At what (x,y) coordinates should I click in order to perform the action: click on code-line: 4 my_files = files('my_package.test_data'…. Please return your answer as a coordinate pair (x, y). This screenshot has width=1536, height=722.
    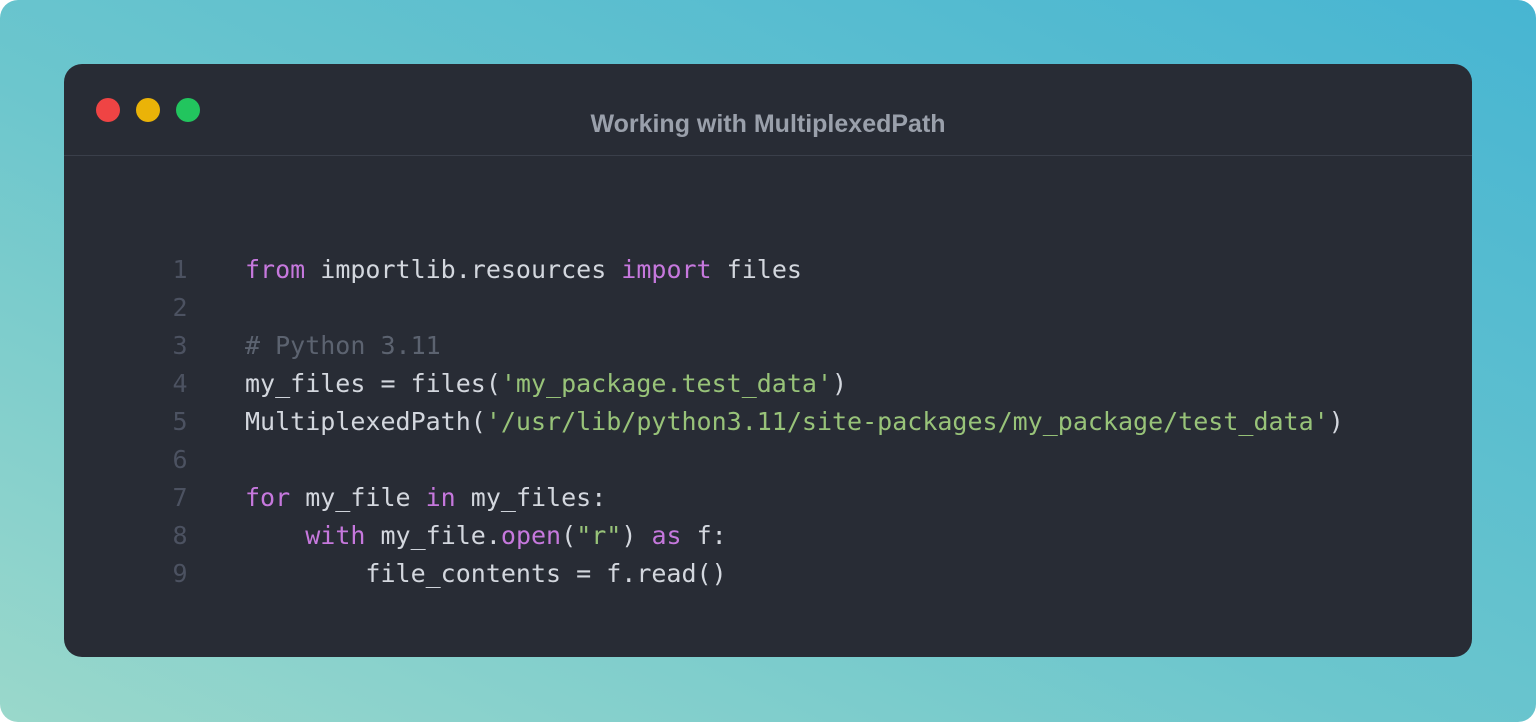
    Looking at the image, I should click on (768, 384).